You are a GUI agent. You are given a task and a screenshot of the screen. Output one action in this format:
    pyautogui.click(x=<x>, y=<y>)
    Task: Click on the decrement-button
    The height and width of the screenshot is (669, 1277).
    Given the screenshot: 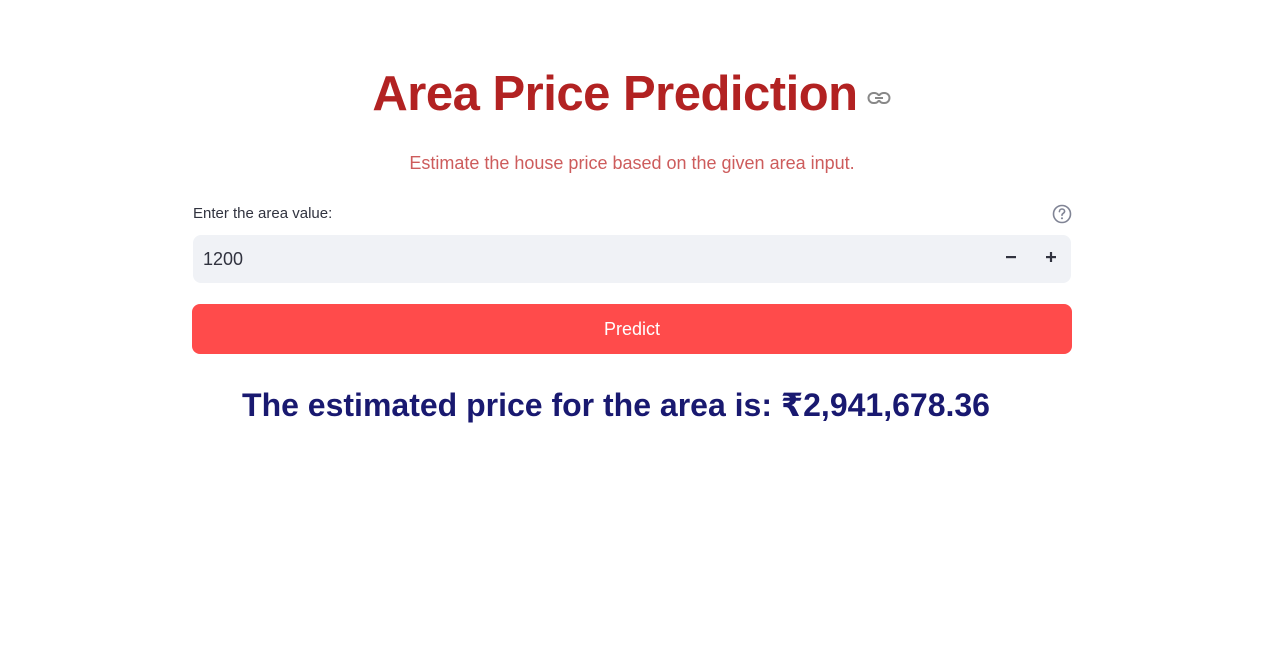 What is the action you would take?
    pyautogui.click(x=1011, y=259)
    